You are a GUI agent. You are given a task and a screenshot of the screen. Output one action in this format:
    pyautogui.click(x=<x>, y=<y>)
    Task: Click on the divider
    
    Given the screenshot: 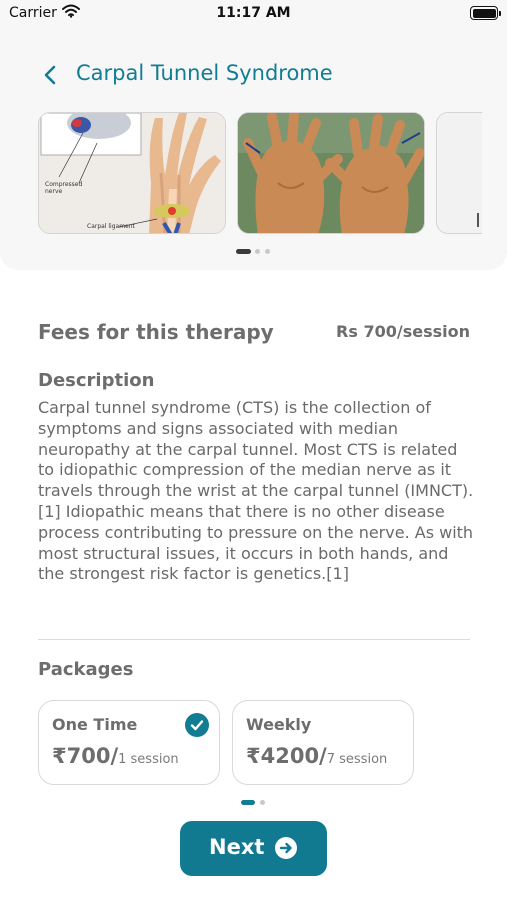 What is the action you would take?
    pyautogui.click(x=254, y=639)
    